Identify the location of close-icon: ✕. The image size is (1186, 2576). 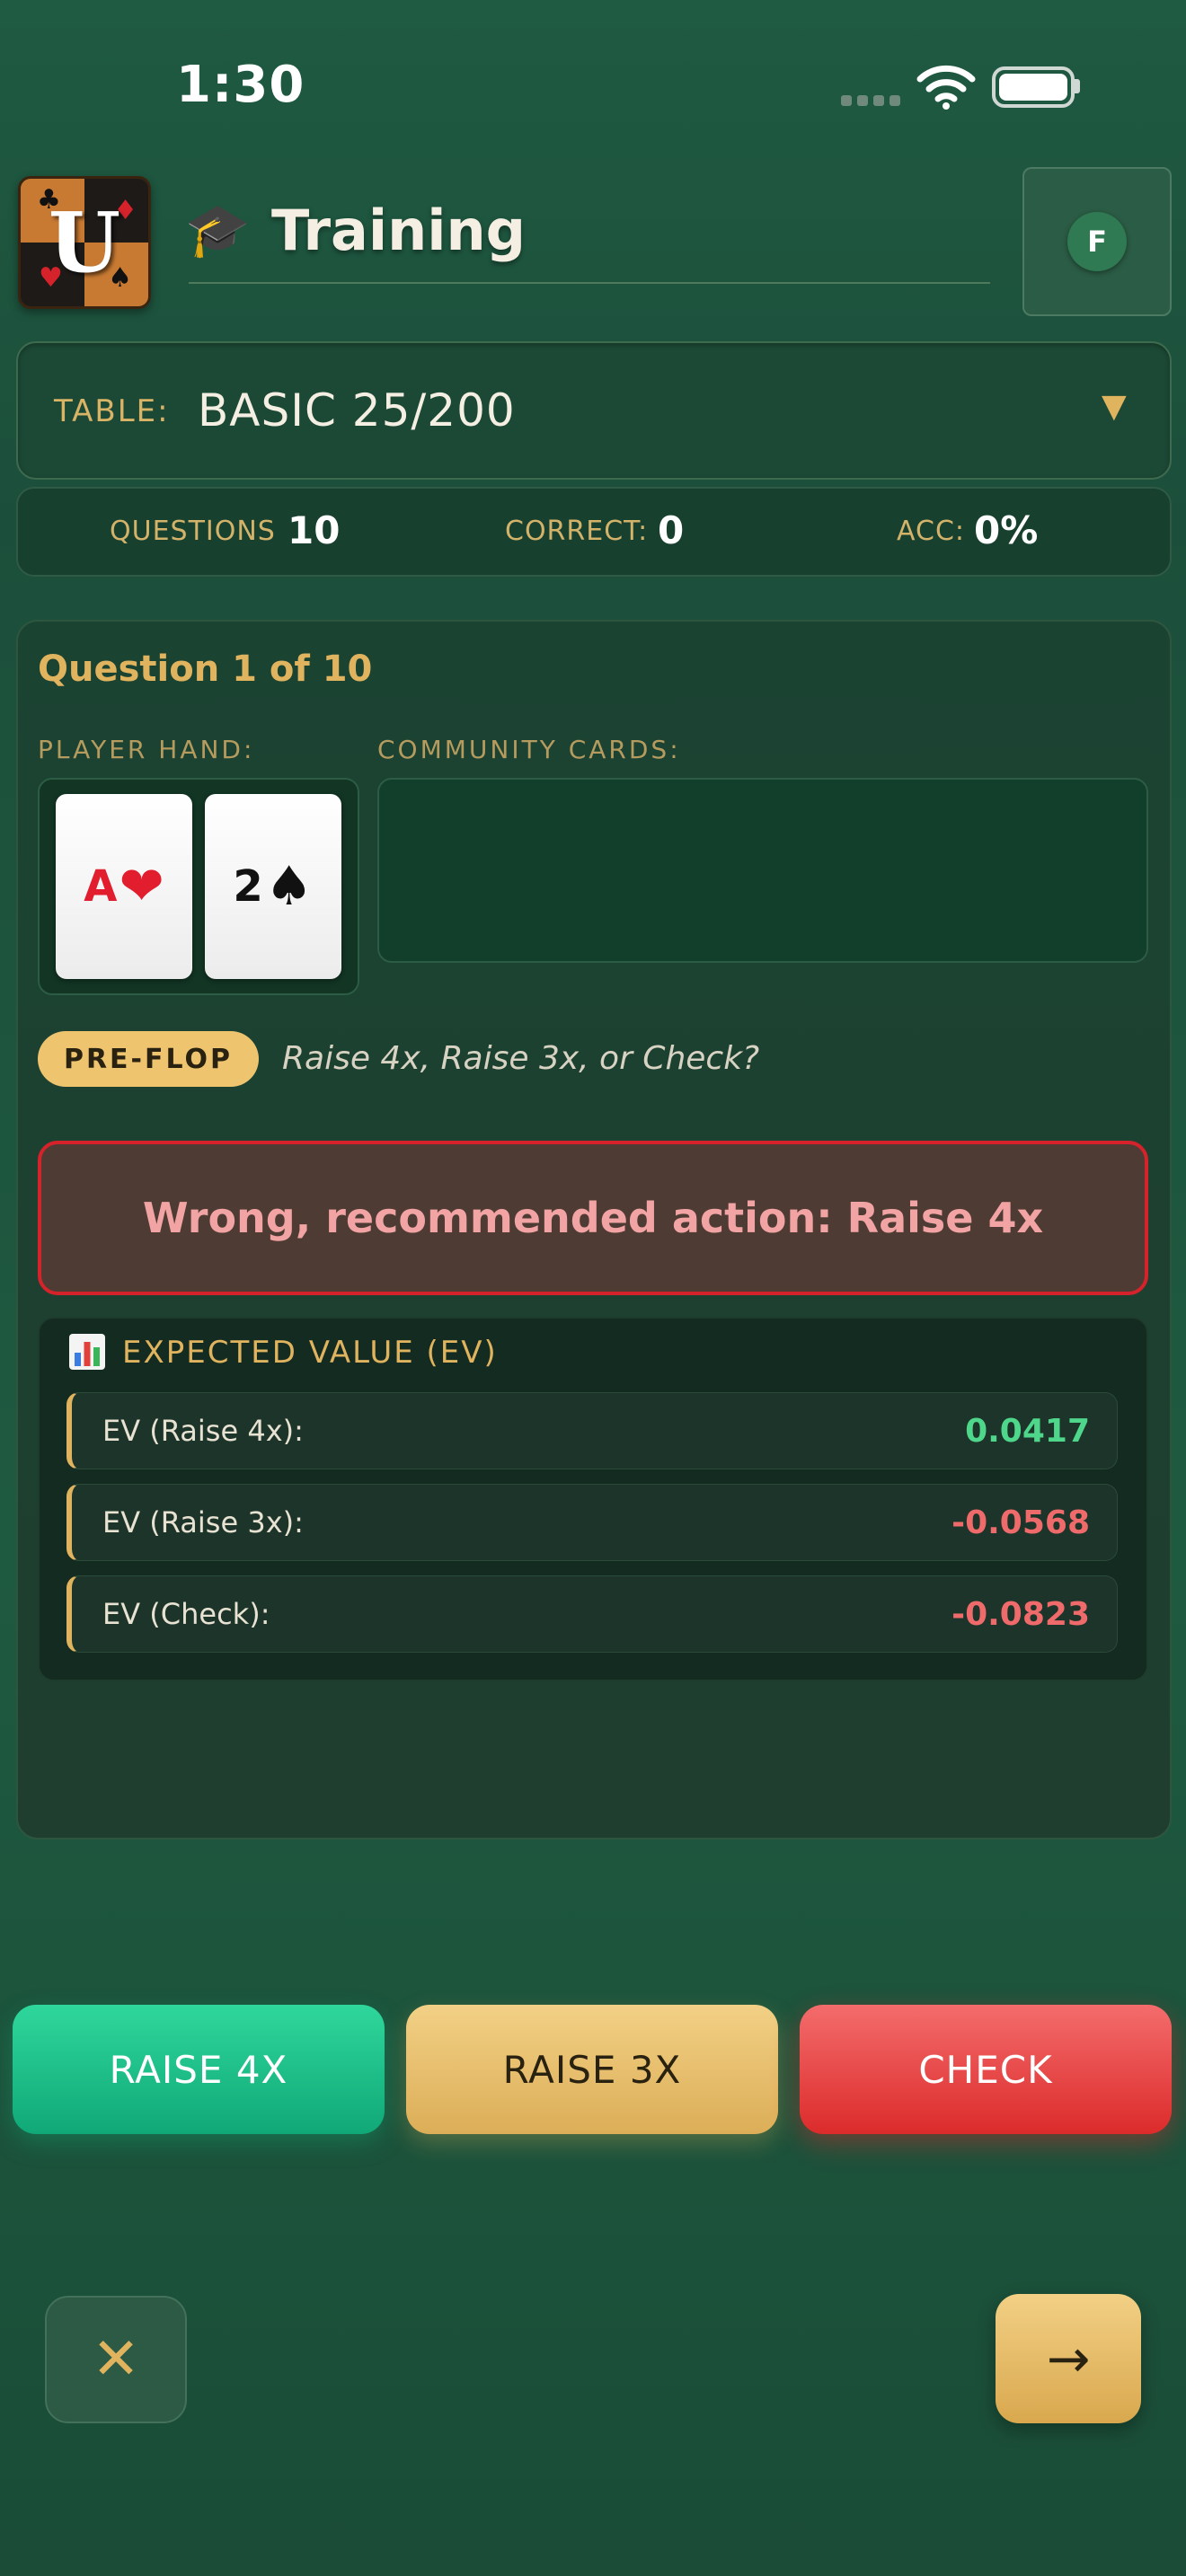
(116, 2359).